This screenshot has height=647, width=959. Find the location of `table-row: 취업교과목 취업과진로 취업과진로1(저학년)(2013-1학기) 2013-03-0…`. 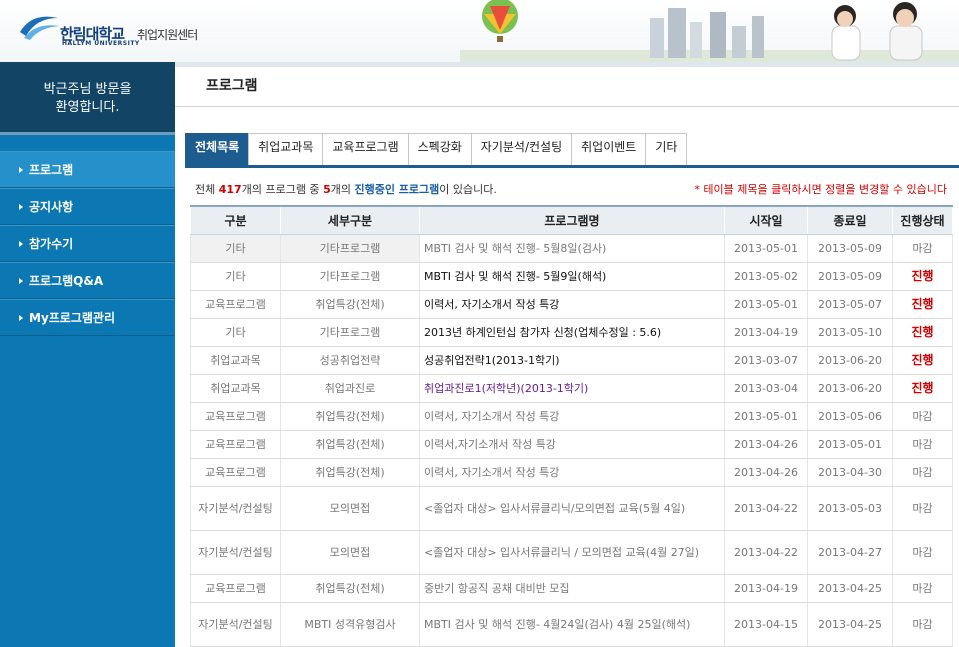

table-row: 취업교과목 취업과진로 취업과진로1(저학년)(2013-1학기) 2013-03-0… is located at coordinates (571, 388).